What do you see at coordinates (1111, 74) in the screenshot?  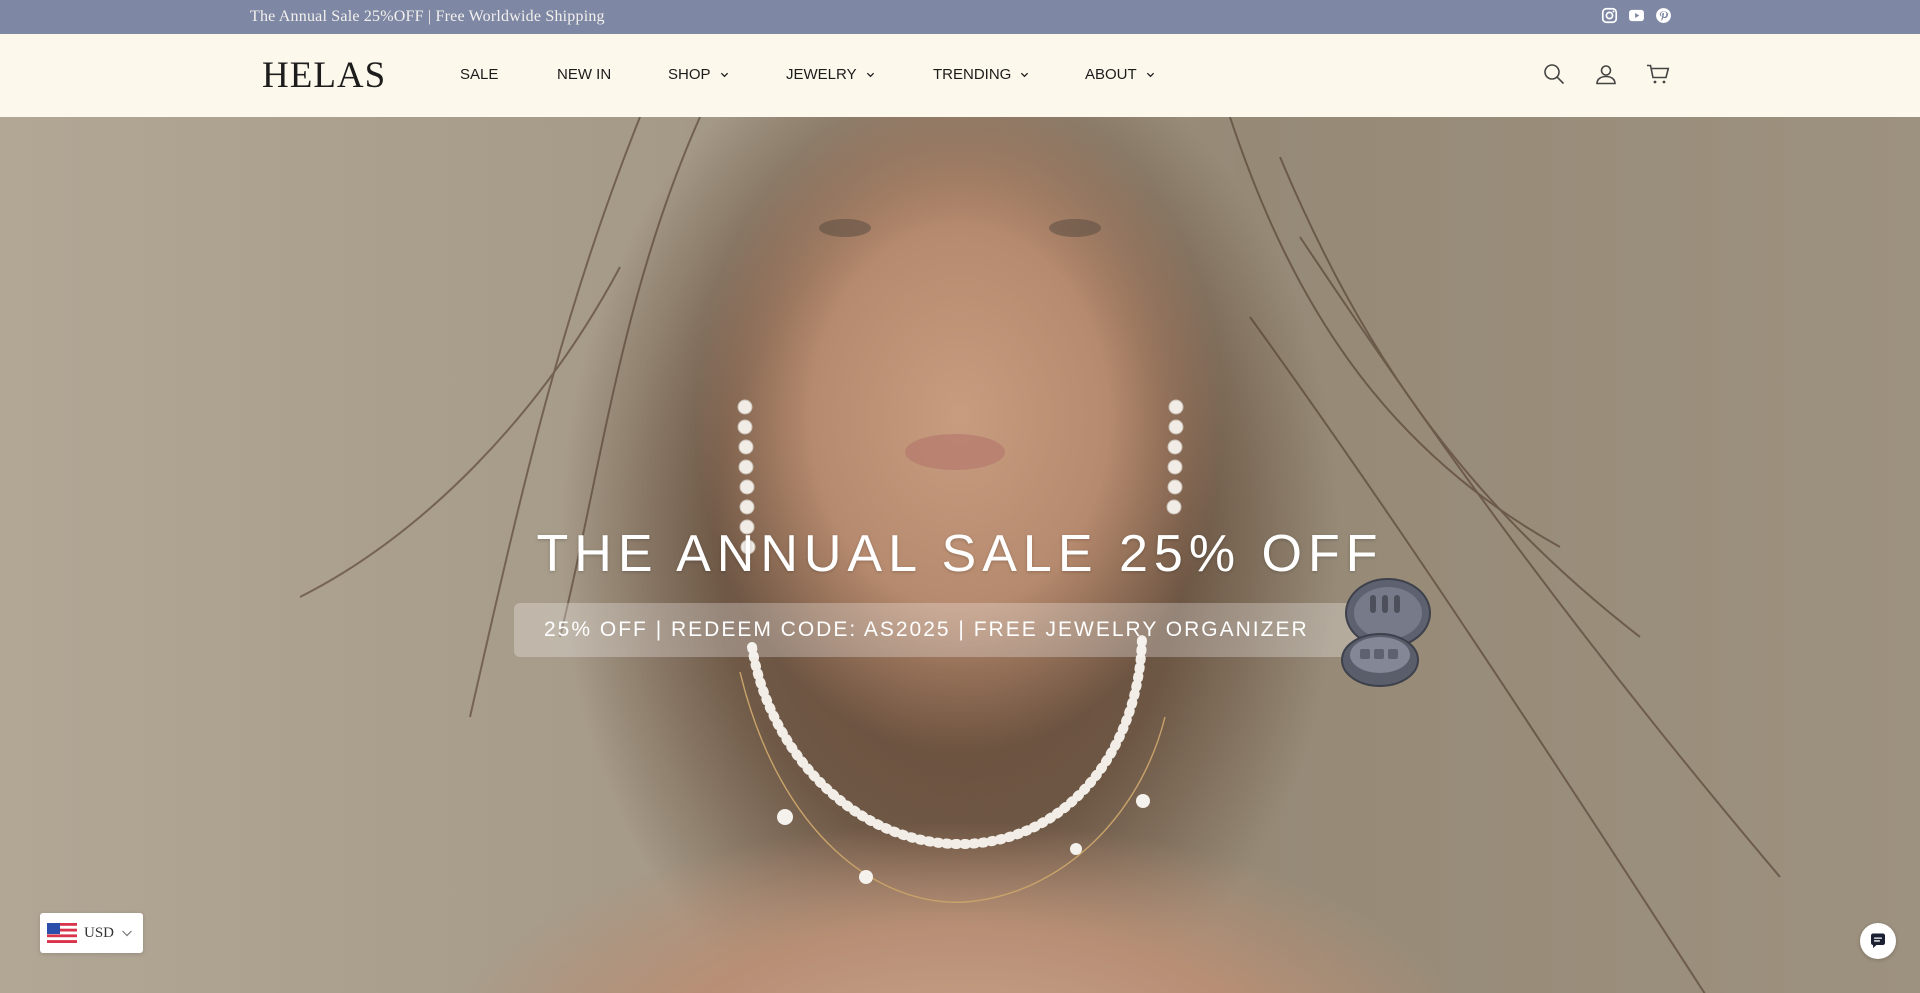 I see `nav-label: ABOUT` at bounding box center [1111, 74].